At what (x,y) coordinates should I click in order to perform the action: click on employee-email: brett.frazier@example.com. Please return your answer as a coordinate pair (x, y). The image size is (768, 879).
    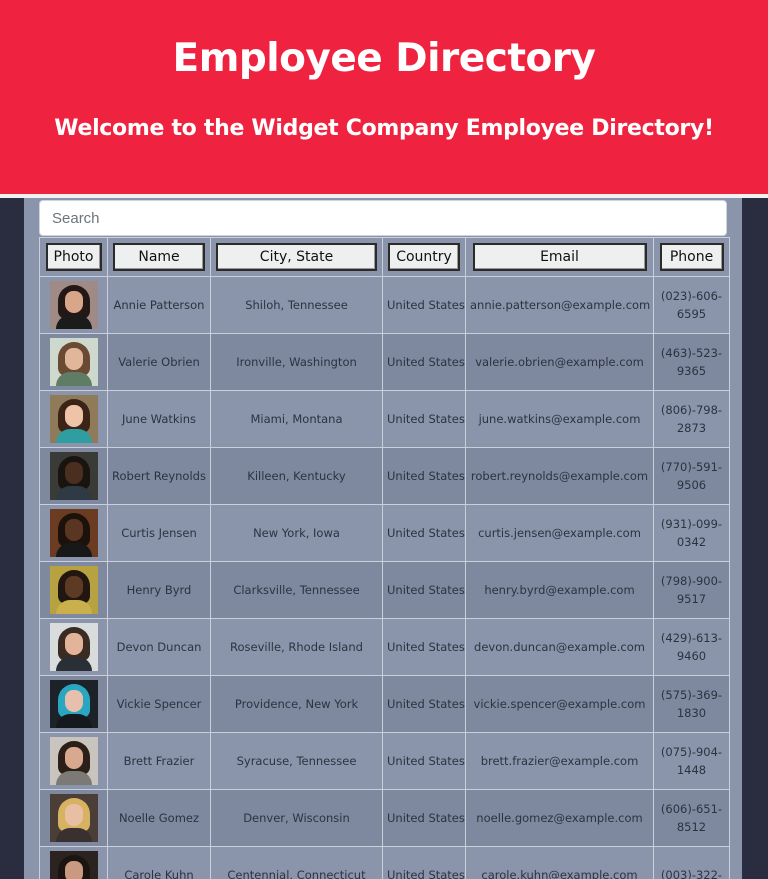
    Looking at the image, I should click on (559, 761).